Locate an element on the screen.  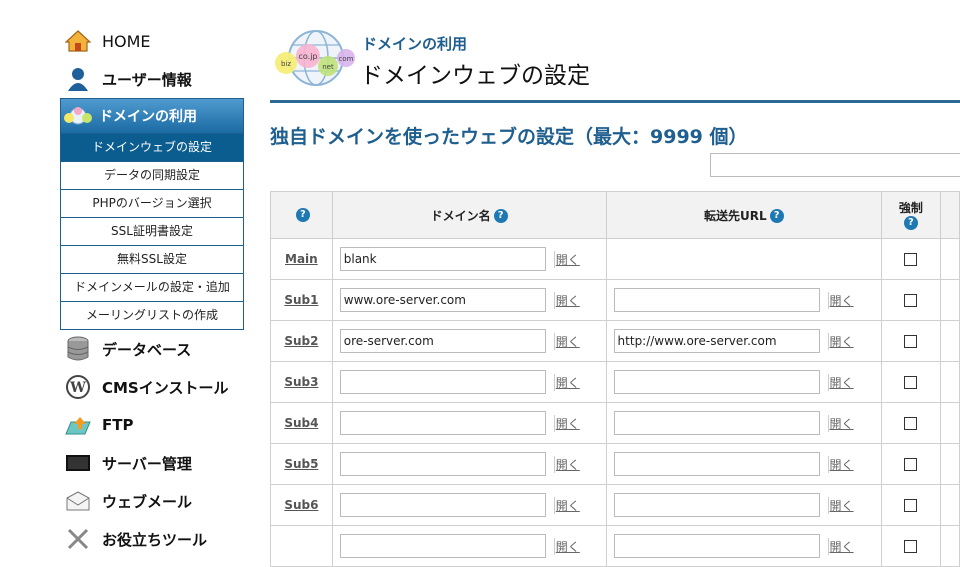
nav-server-admin: サーバー管理 is located at coordinates (152, 463).